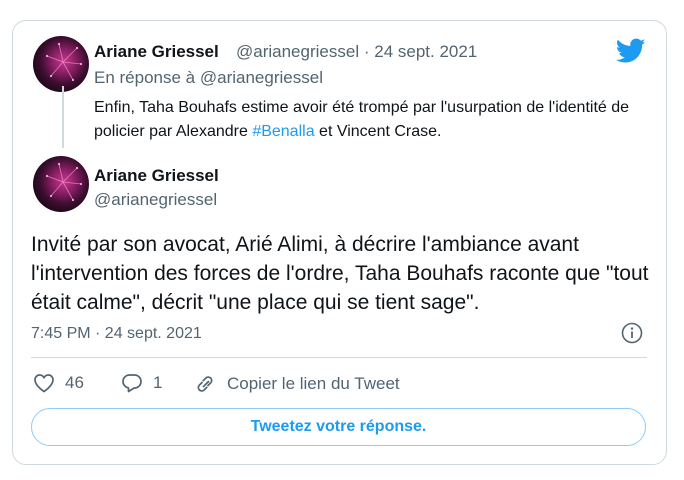 The height and width of the screenshot is (480, 684). I want to click on tweet-timestamp: 7:45 PM · 24 sept. 2021, so click(116, 334).